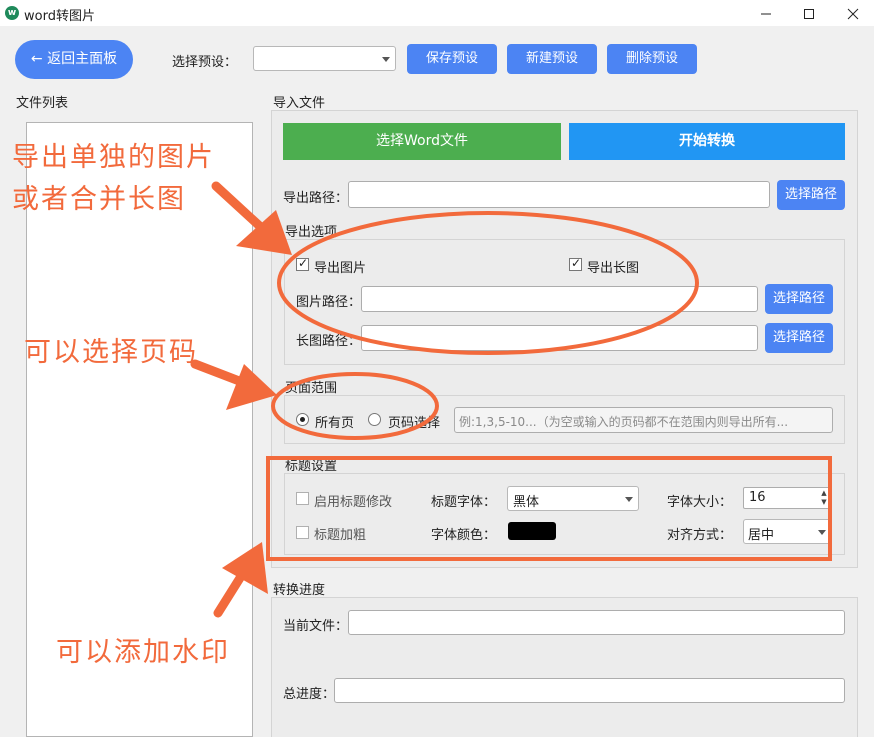 This screenshot has width=874, height=737. Describe the element at coordinates (205, 62) in the screenshot. I see `preset-label: 选择预设：` at that location.